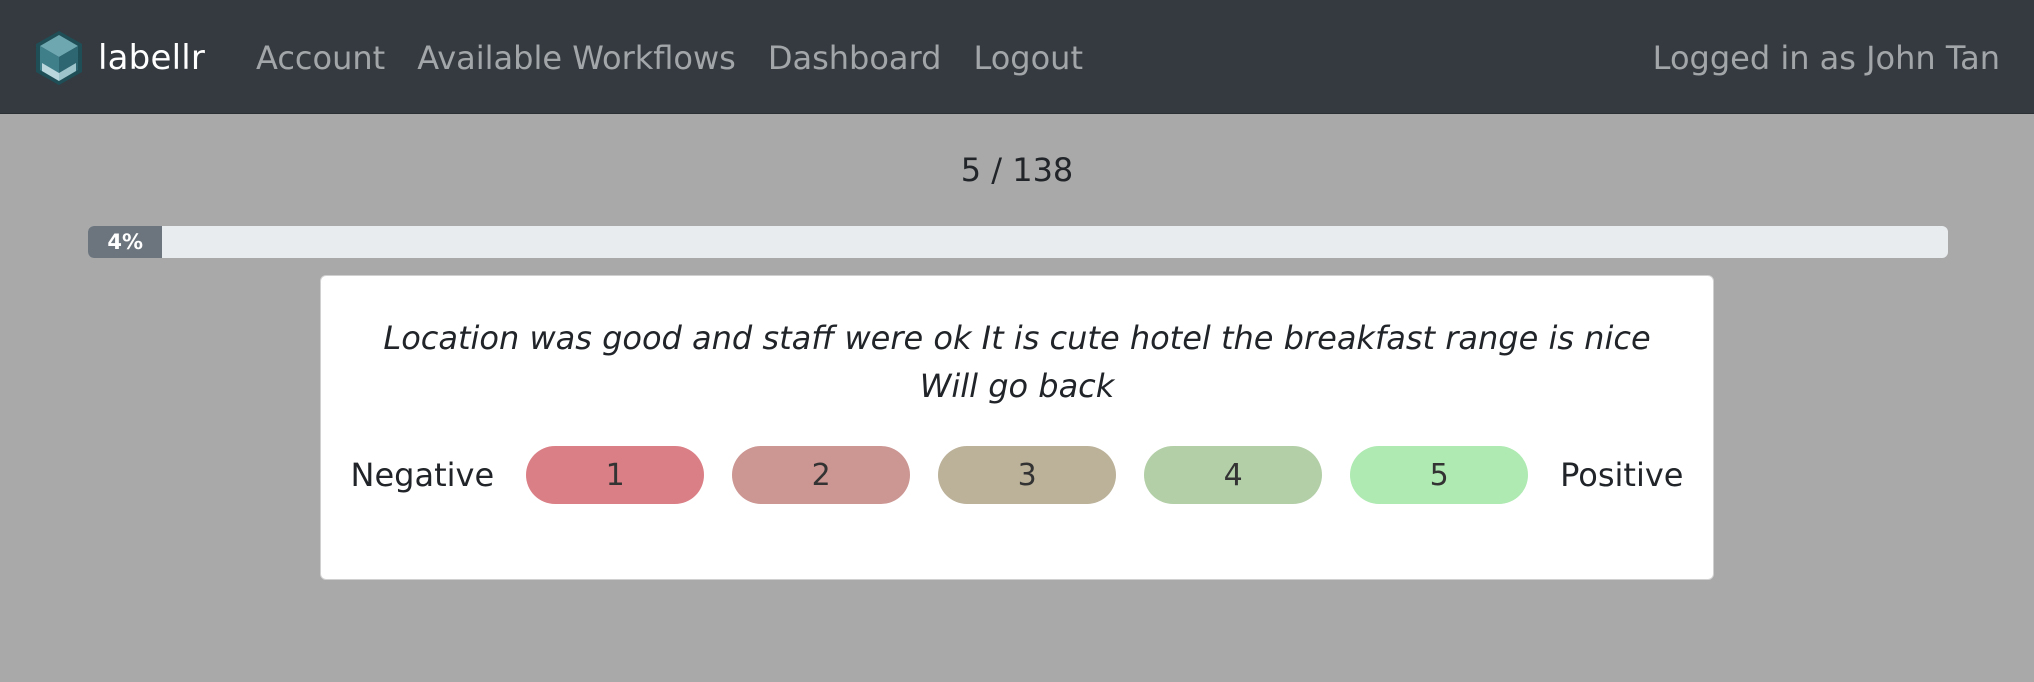 The width and height of the screenshot is (2034, 682). I want to click on logged-in-user-text: Logged in as John Tan, so click(1826, 58).